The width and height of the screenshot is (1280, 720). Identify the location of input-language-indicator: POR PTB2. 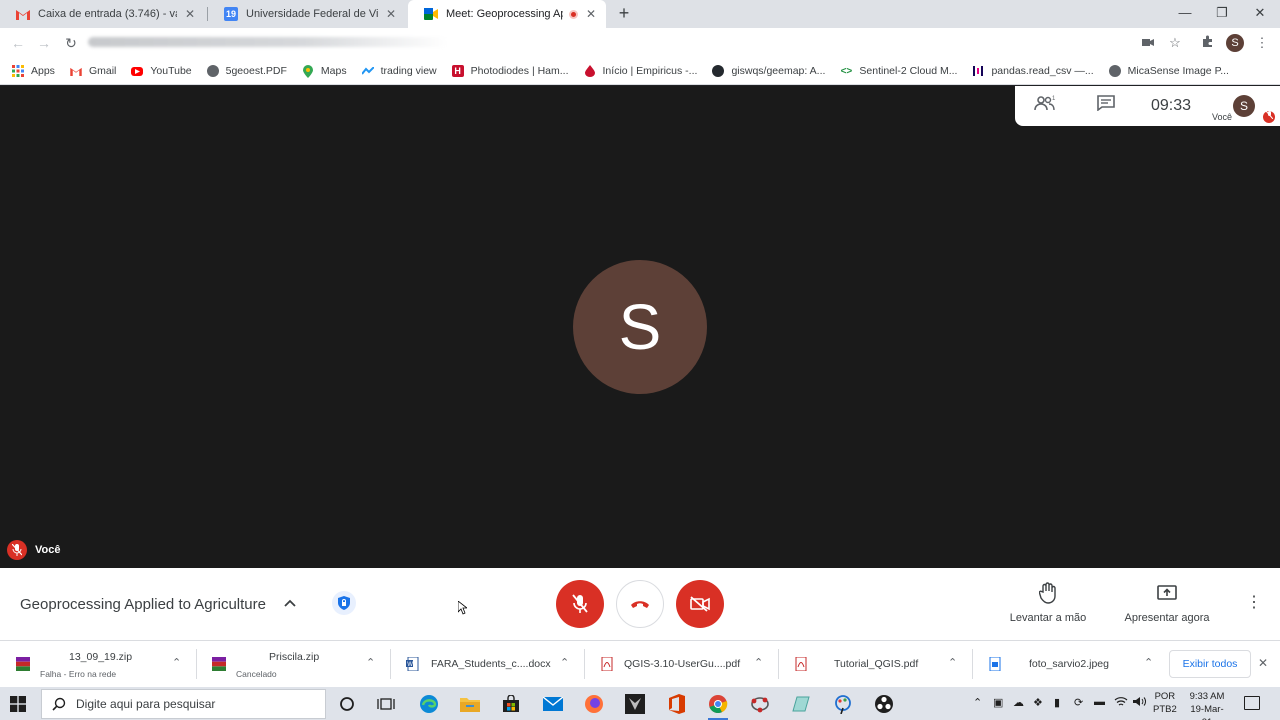
(1165, 703).